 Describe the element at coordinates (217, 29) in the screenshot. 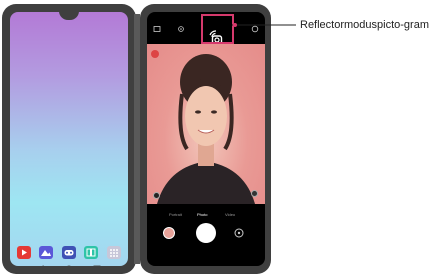

I see `reflector-highlight-box` at that location.